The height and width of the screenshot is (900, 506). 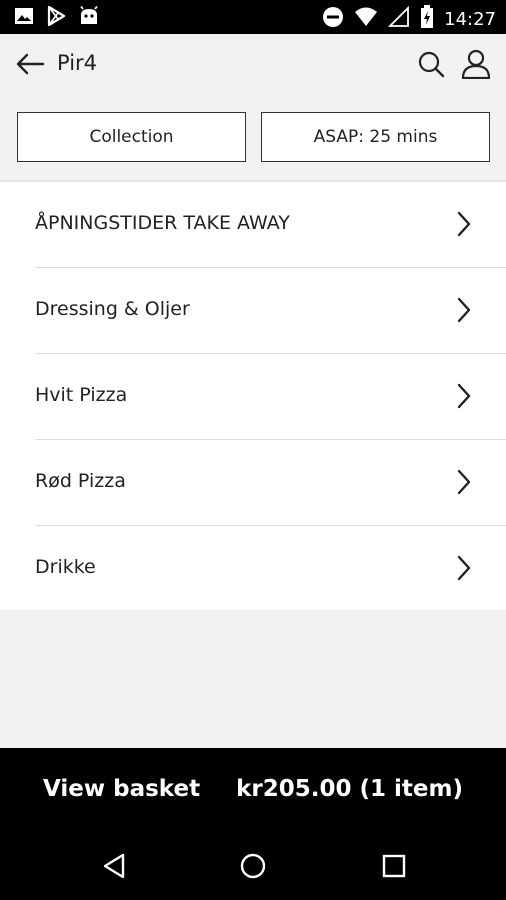 I want to click on view-basket-button: View basket kr205.00 (1 item), so click(x=253, y=790).